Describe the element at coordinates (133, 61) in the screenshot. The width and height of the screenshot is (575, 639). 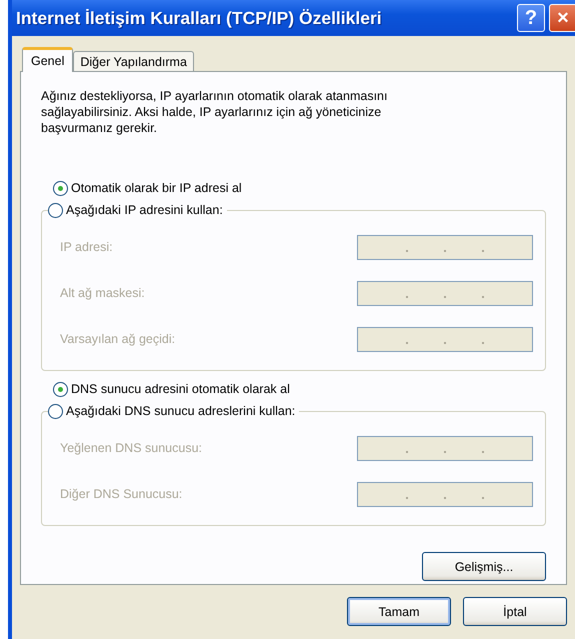
I see `tab: Diğer Yapılandırma` at that location.